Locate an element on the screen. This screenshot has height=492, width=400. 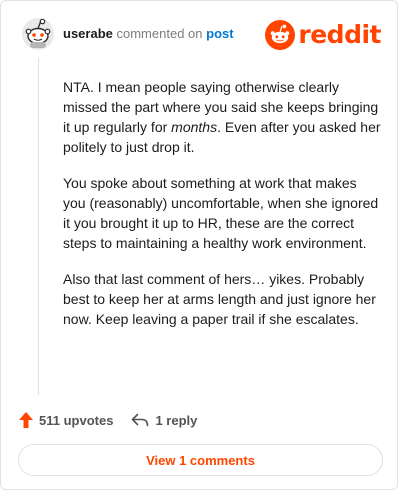
view-comments-button: View 1 comments is located at coordinates (200, 460).